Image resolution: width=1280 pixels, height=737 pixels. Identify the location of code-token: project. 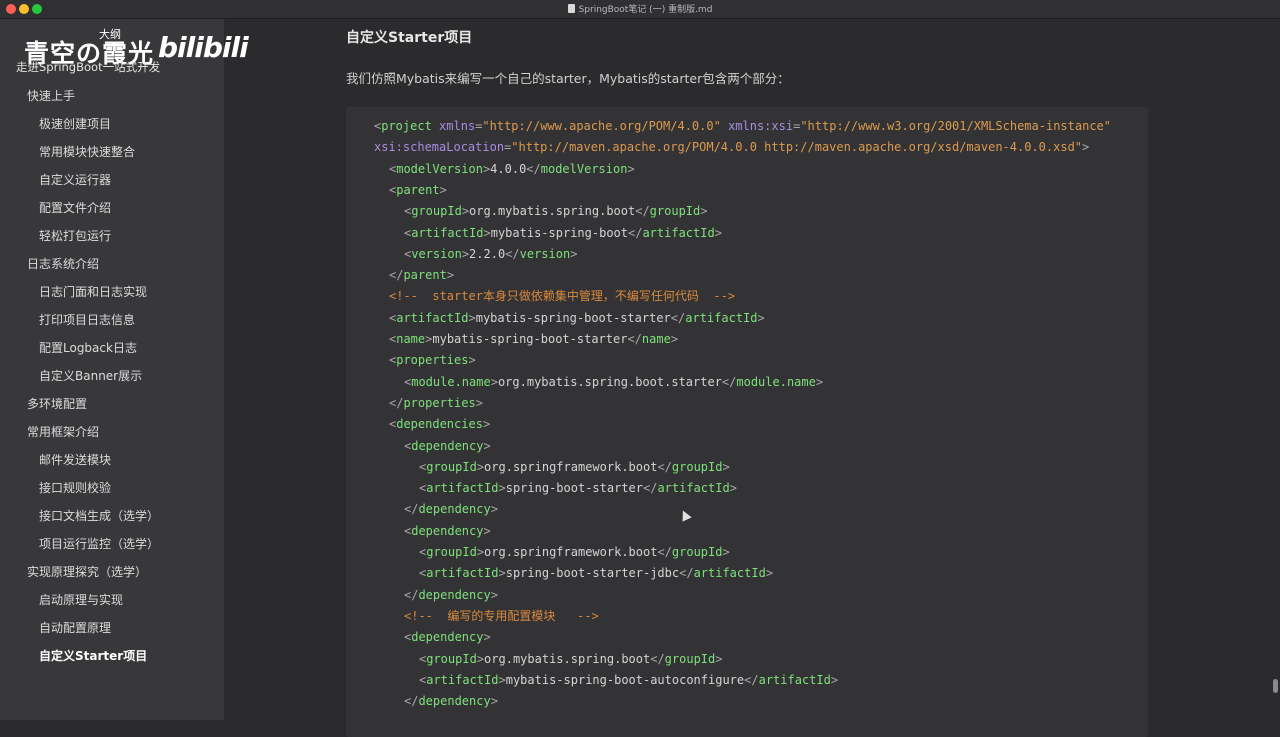
(406, 126).